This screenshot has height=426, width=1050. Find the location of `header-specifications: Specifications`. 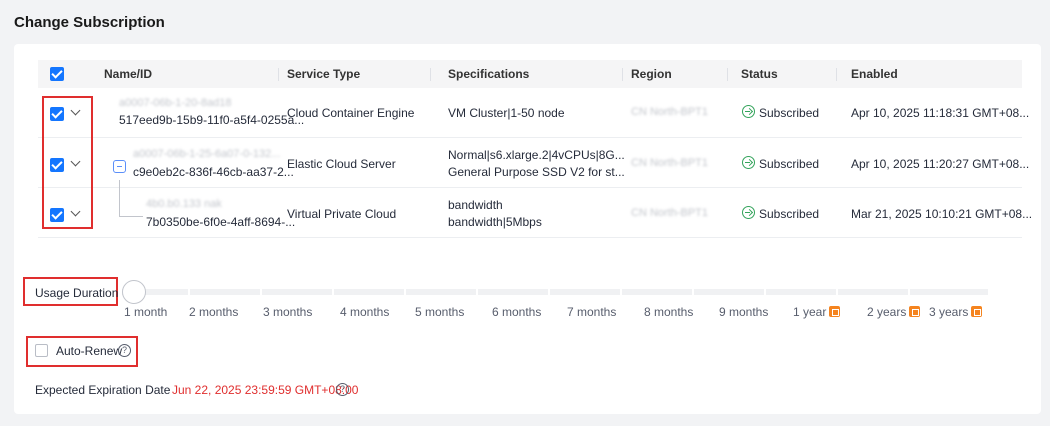

header-specifications: Specifications is located at coordinates (489, 74).